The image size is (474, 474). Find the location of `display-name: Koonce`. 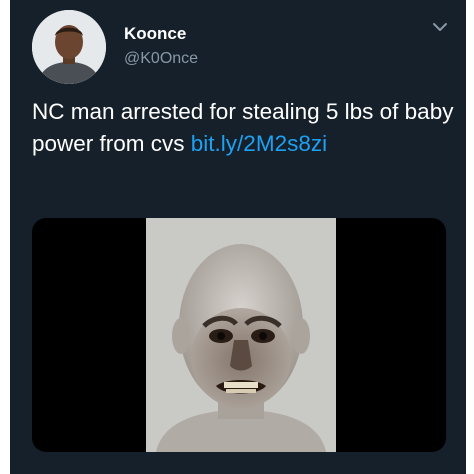

display-name: Koonce is located at coordinates (155, 34).